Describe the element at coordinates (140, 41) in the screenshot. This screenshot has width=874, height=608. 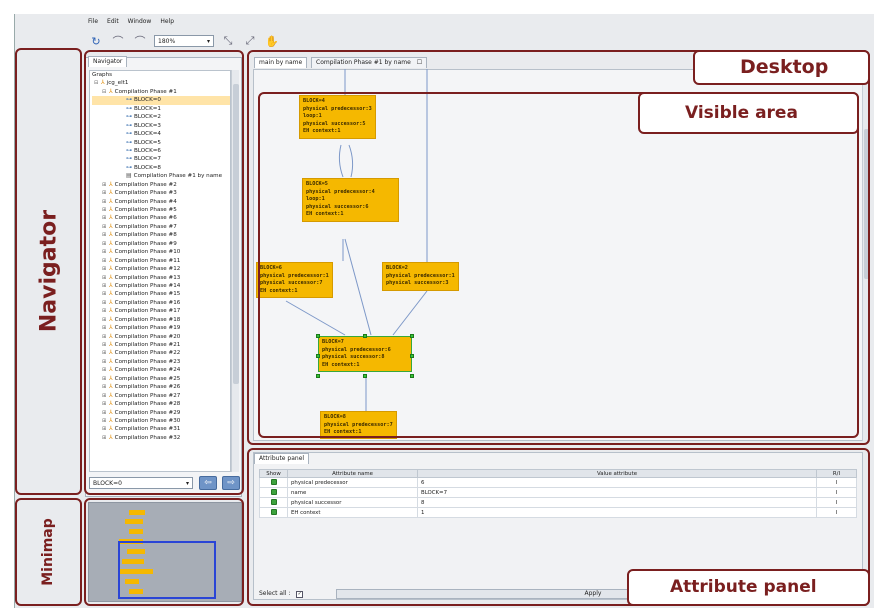
I see `layout-alt-icon: ⌒` at that location.